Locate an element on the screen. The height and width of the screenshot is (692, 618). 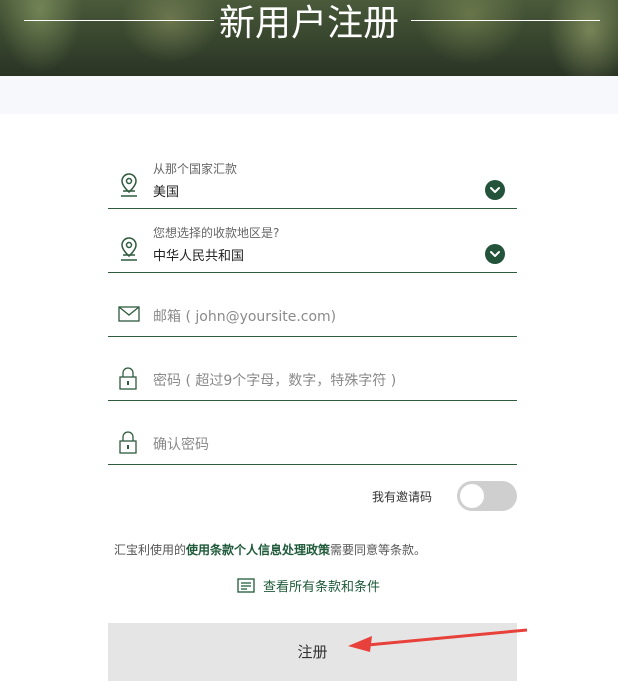
confirm-password-field: 确认密码 is located at coordinates (312, 443).